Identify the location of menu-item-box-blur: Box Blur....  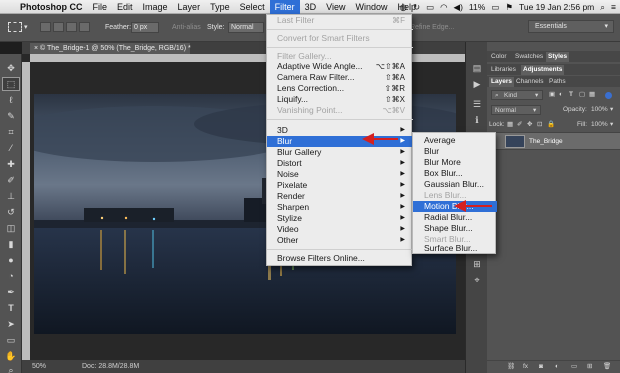
(455, 173).